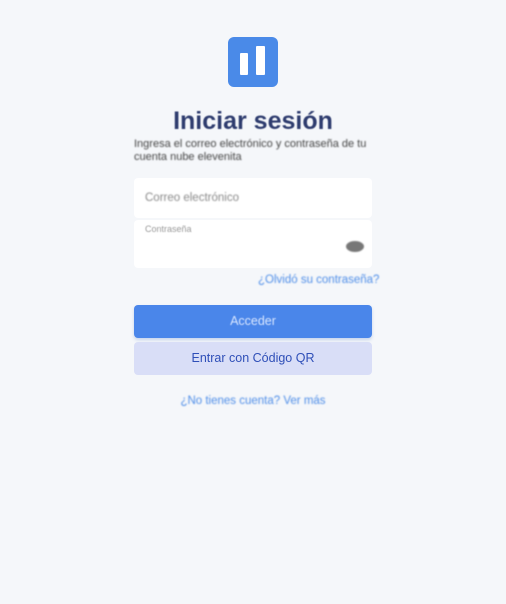 The width and height of the screenshot is (506, 604). Describe the element at coordinates (355, 246) in the screenshot. I see `eye-icon` at that location.